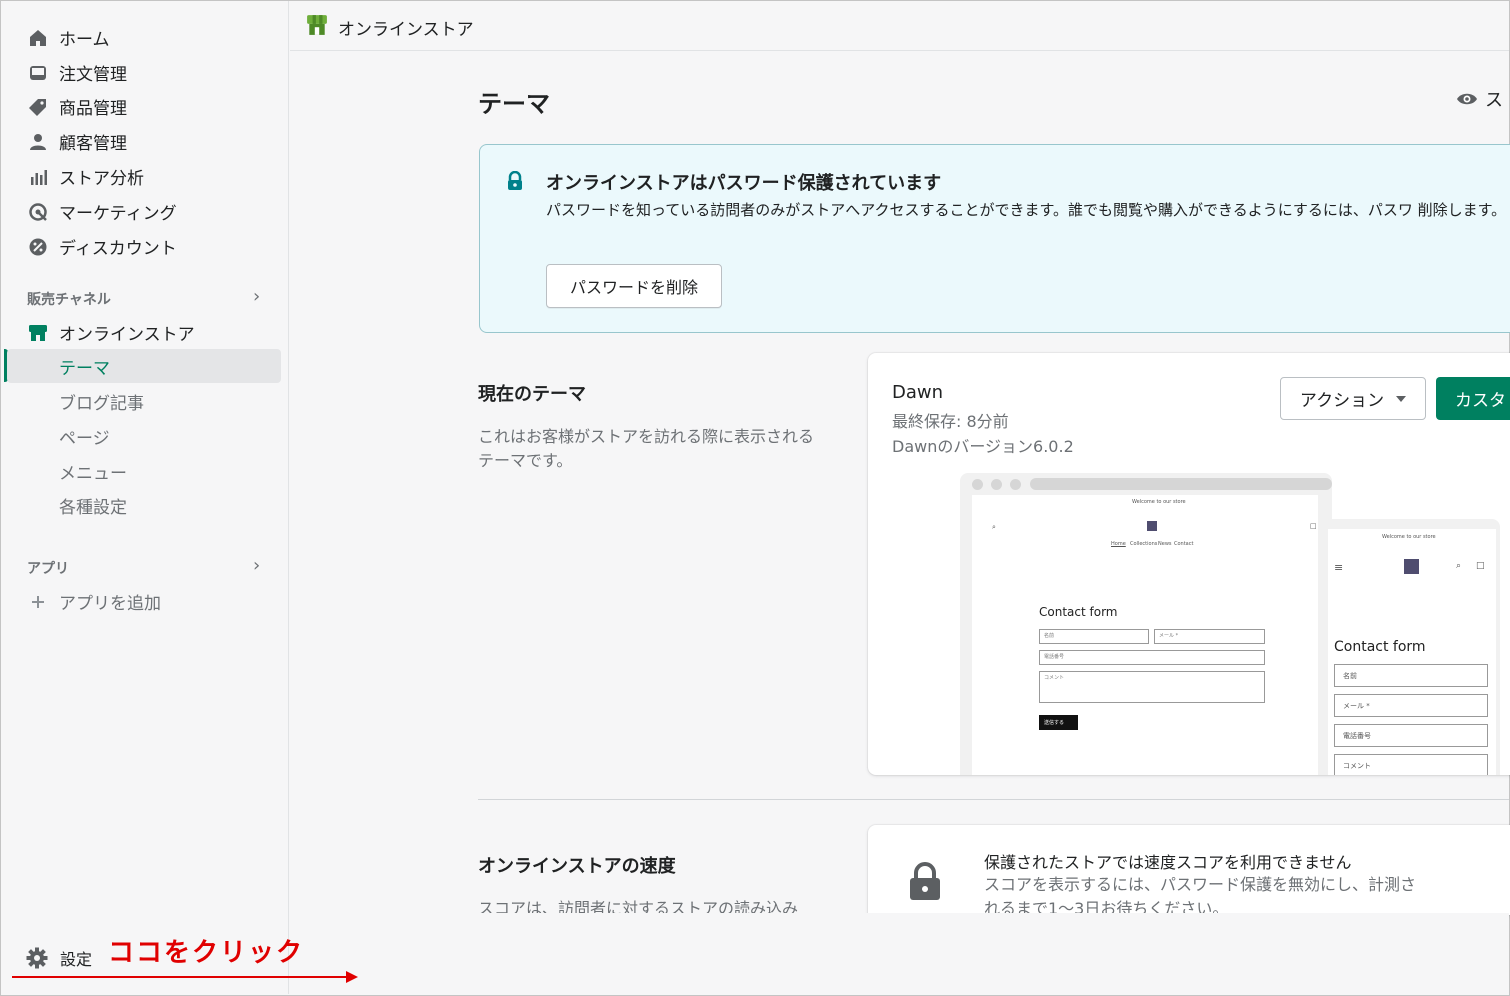 The height and width of the screenshot is (996, 1510). I want to click on sidebar-subitem-blog-posts: ブログ記事, so click(141, 401).